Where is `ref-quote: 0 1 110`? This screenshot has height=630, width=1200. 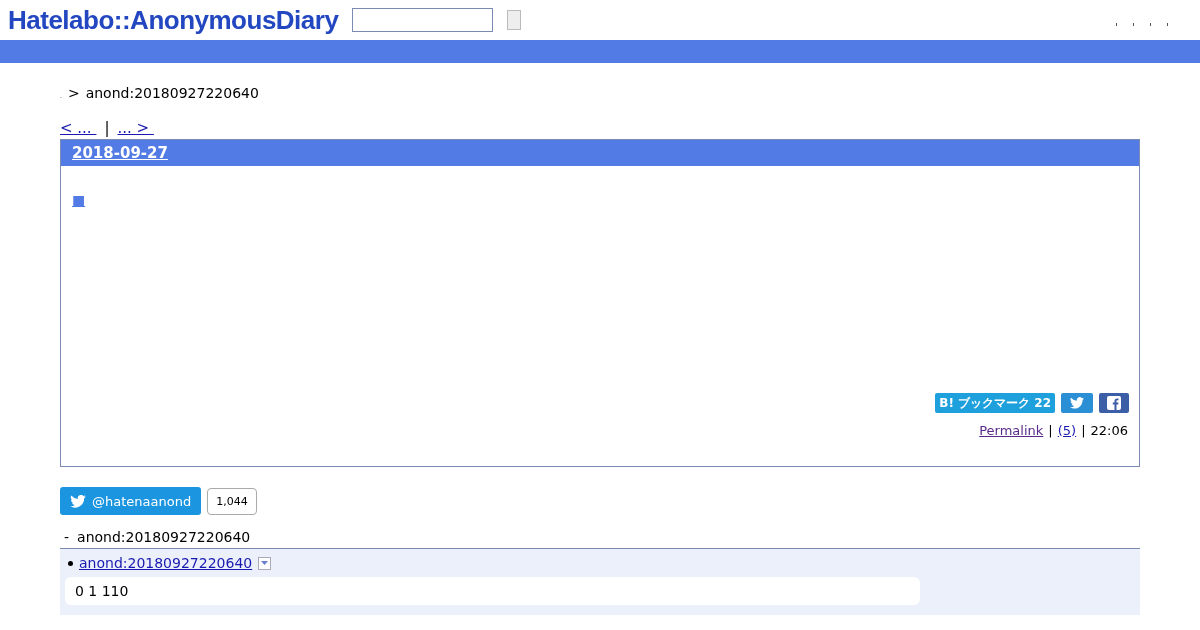
ref-quote: 0 1 110 is located at coordinates (492, 591).